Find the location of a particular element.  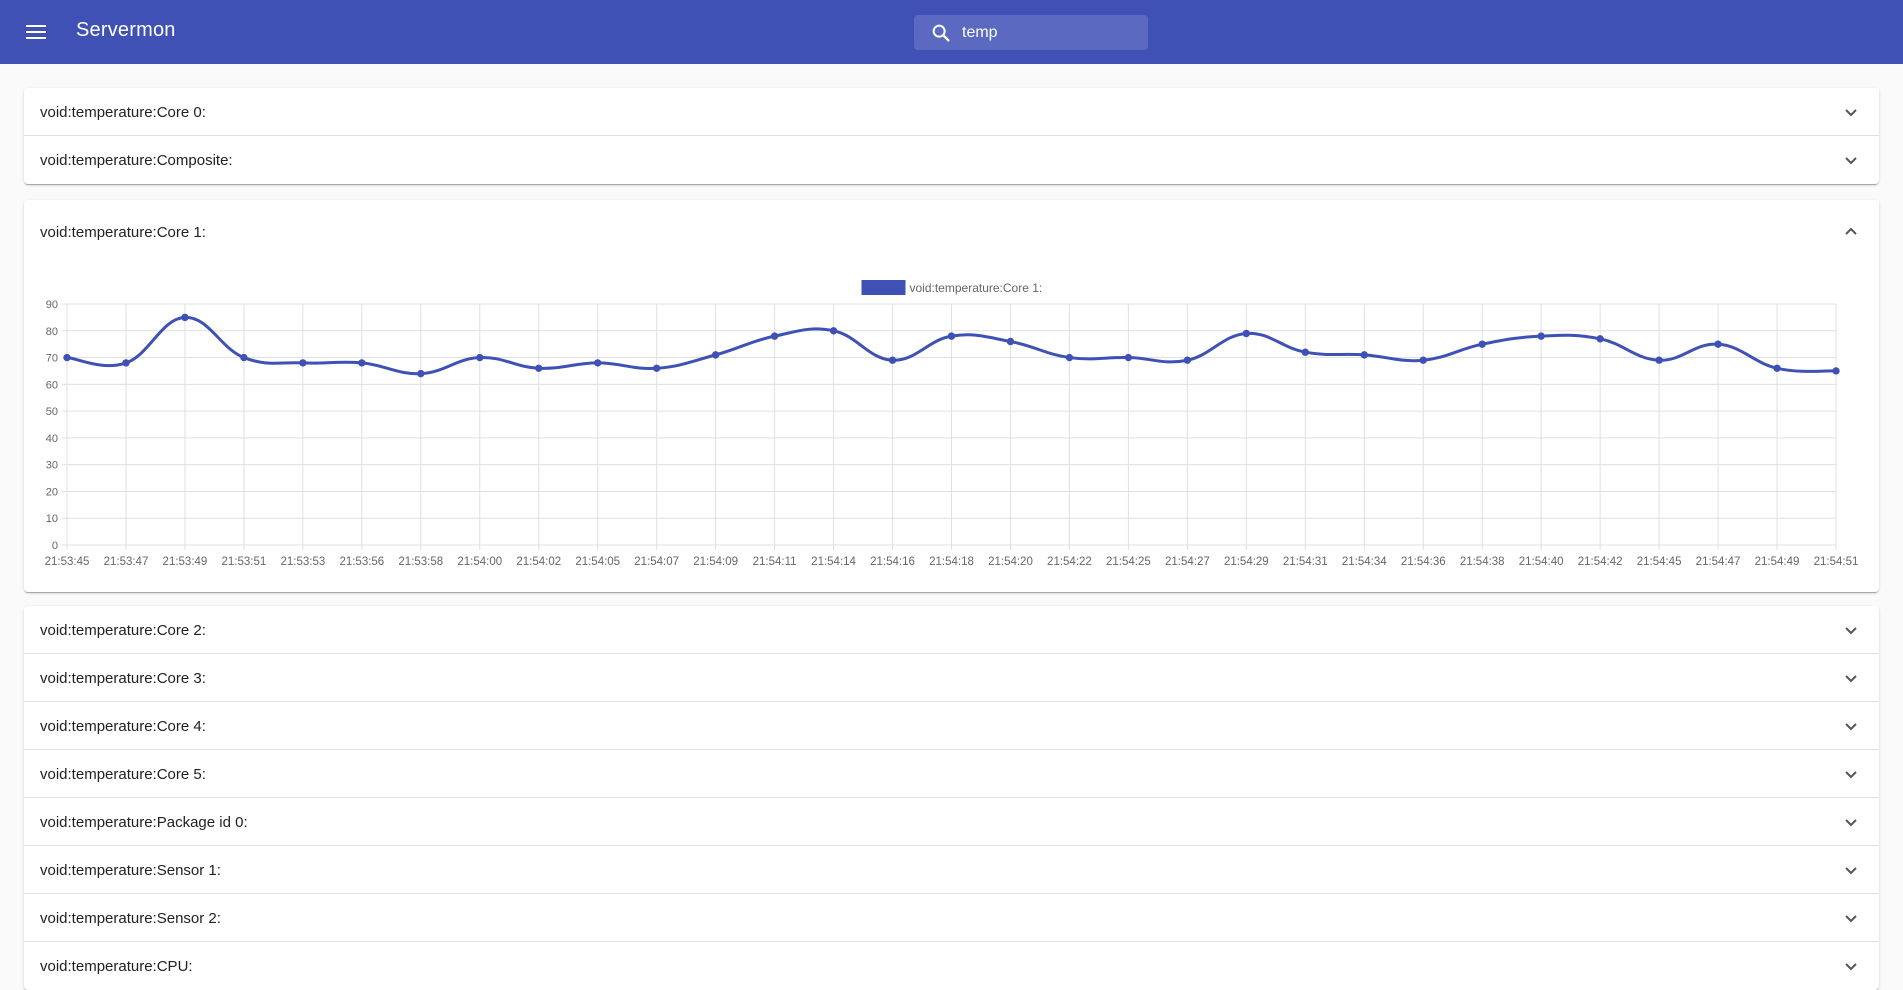

x-tick-label: 21:54:49 is located at coordinates (1777, 562).